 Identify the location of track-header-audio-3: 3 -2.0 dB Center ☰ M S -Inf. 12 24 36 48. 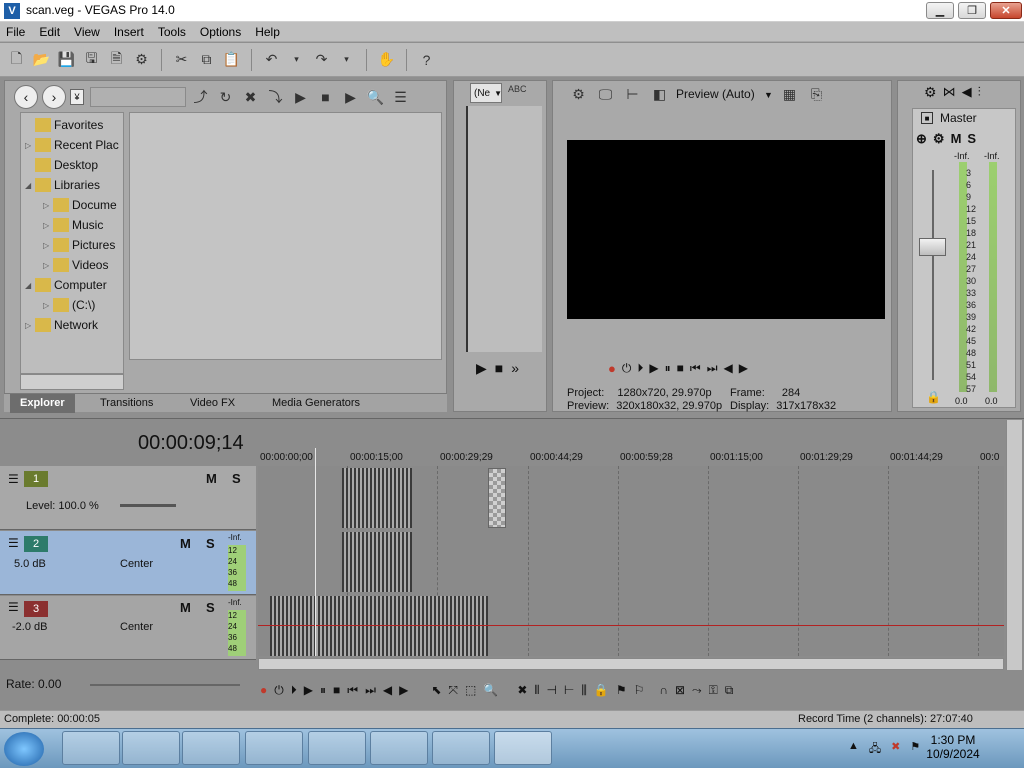
(128, 628).